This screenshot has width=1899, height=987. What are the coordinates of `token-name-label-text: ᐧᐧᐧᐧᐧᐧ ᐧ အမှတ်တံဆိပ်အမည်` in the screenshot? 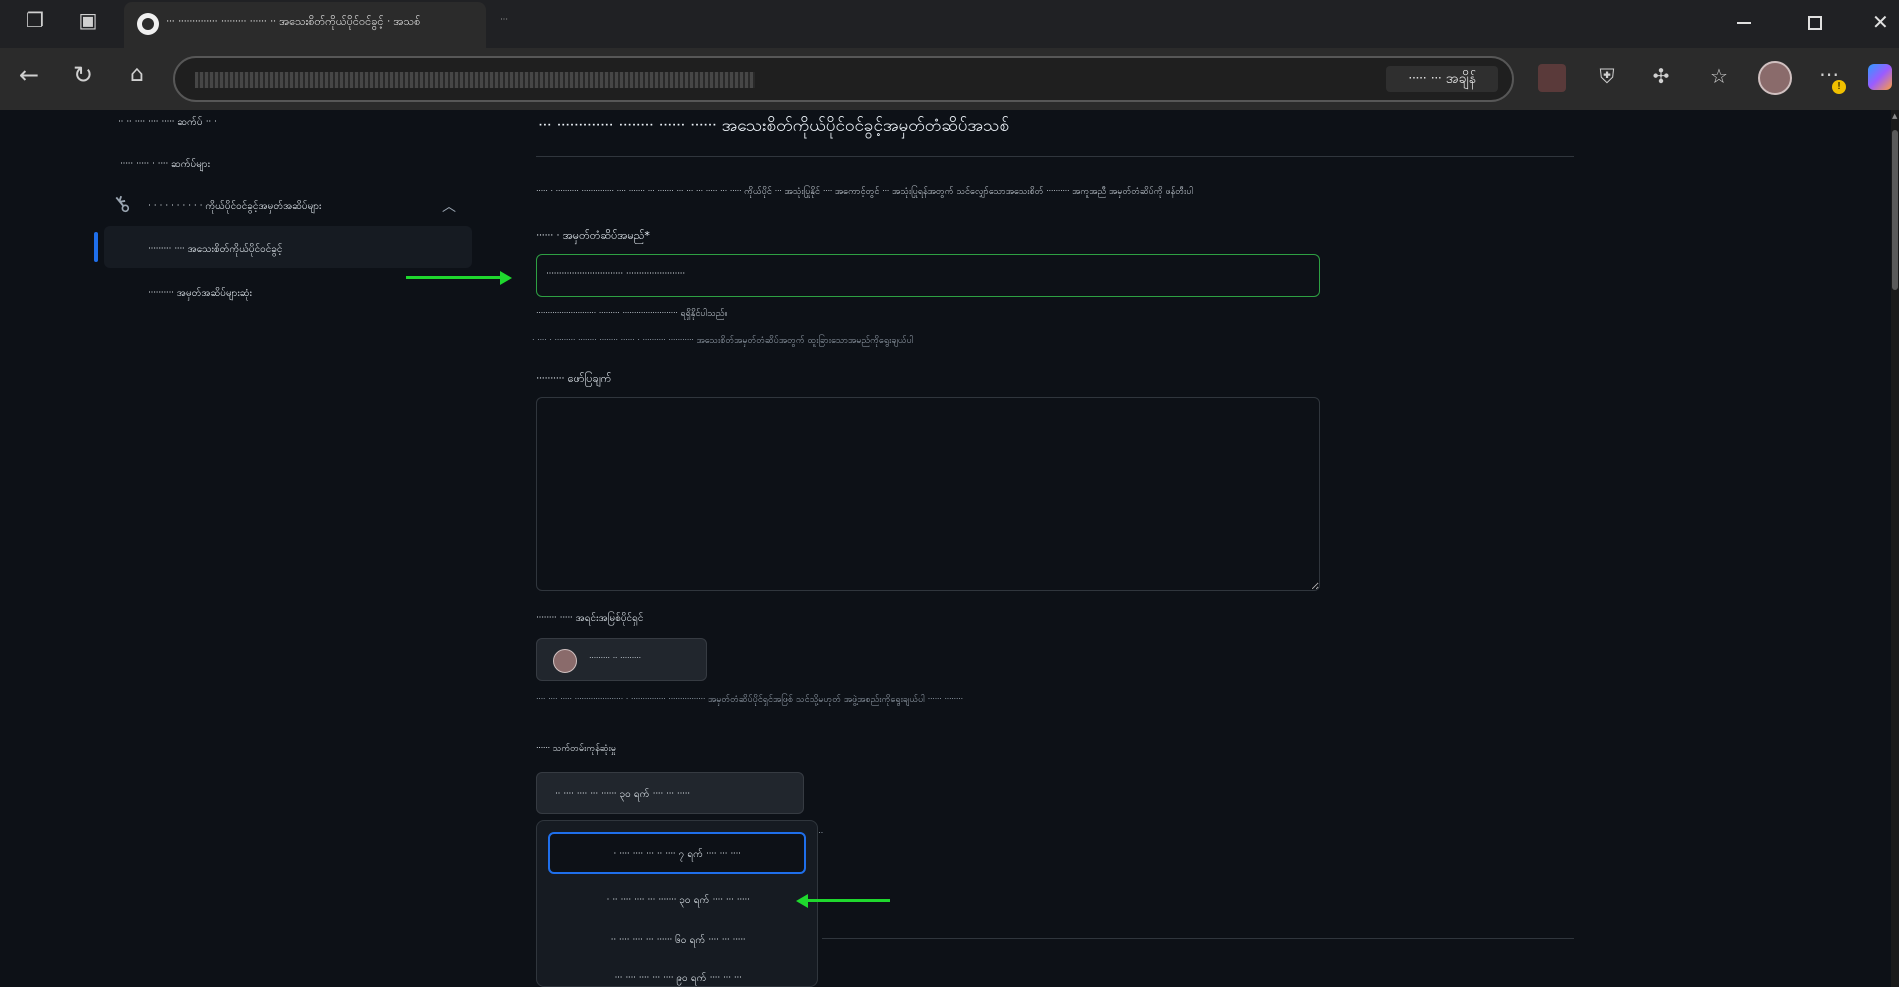 It's located at (590, 235).